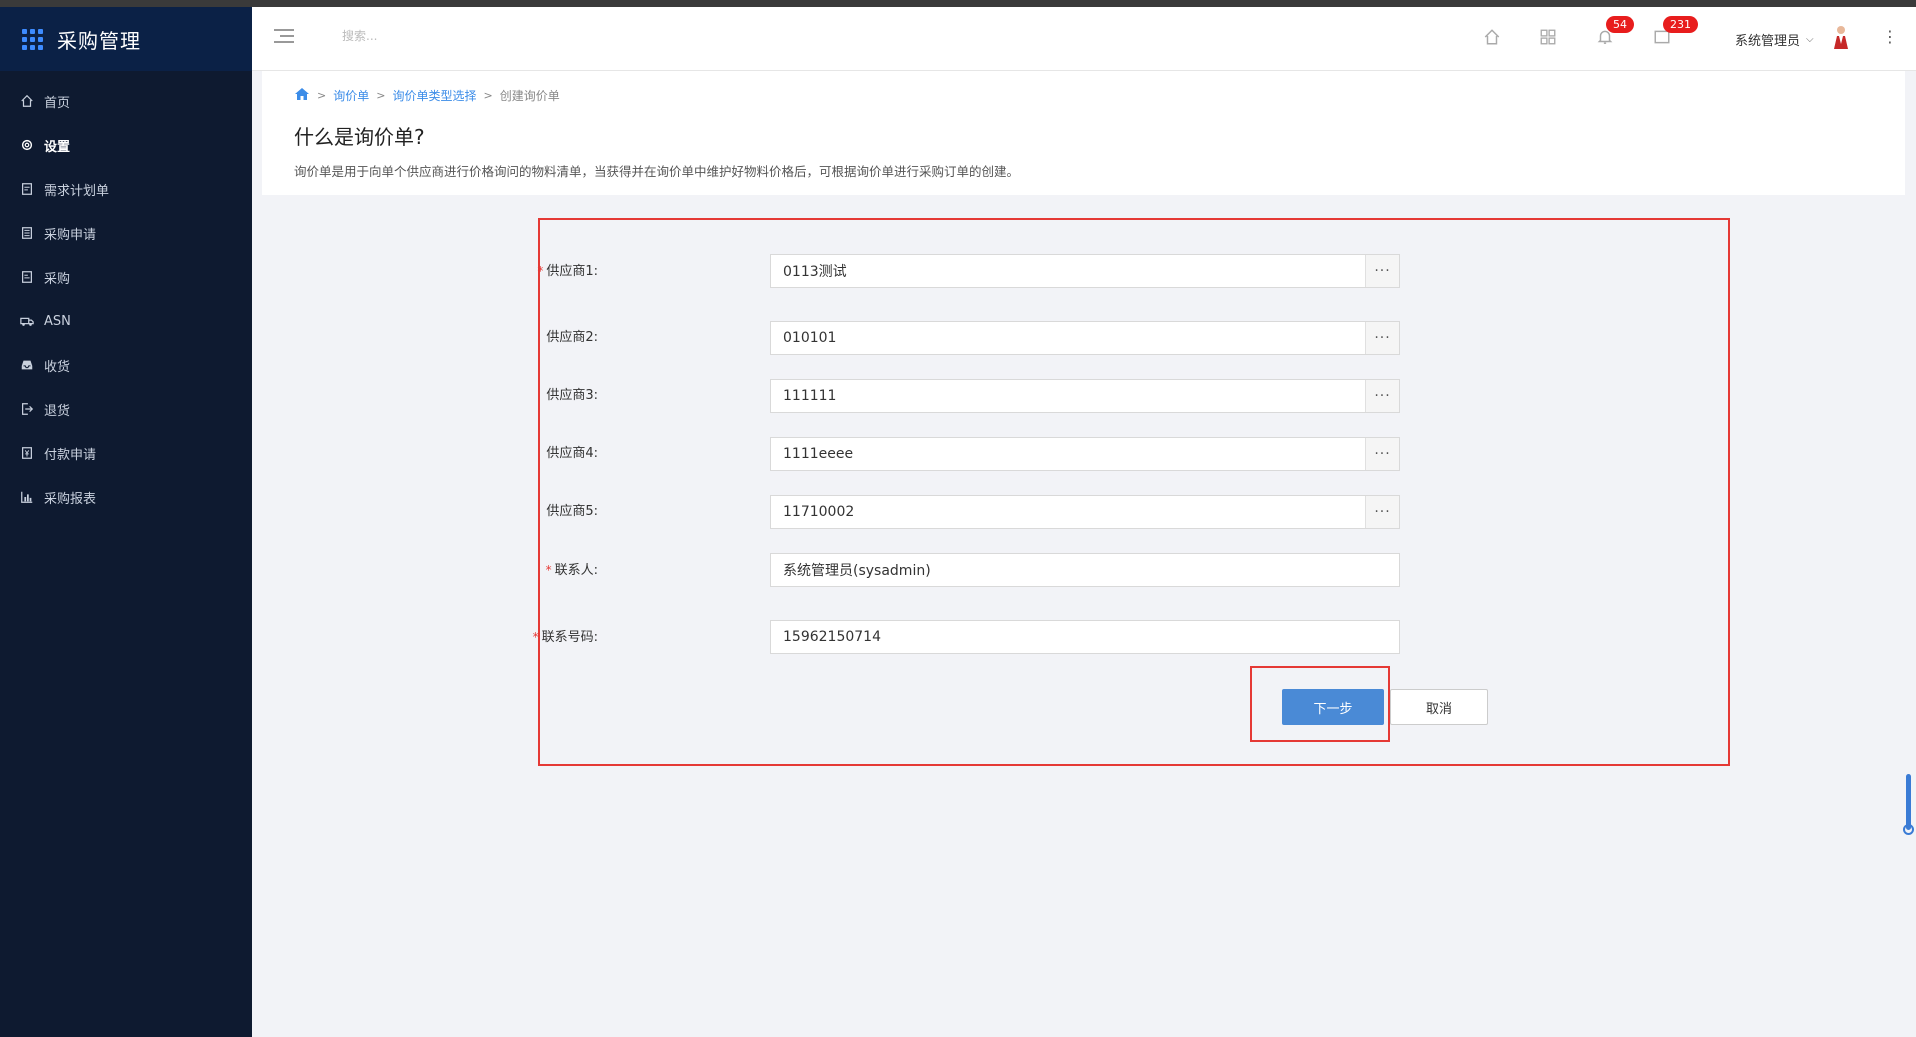 The width and height of the screenshot is (1916, 1037). What do you see at coordinates (1068, 338) in the screenshot?
I see `supplier-2-input` at bounding box center [1068, 338].